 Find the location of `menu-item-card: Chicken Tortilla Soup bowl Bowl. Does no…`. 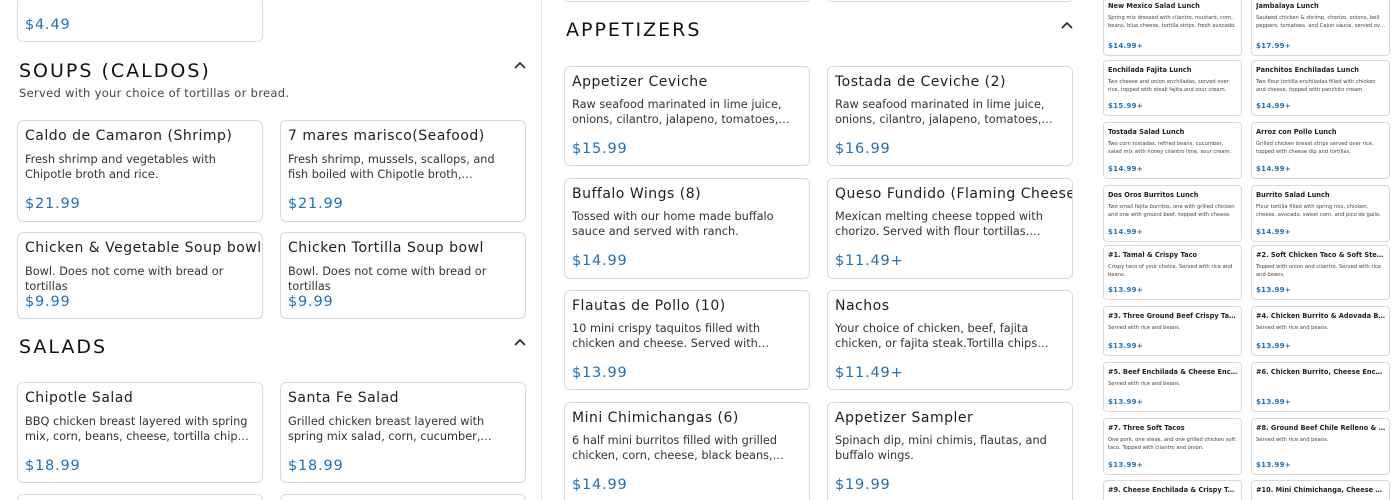

menu-item-card: Chicken Tortilla Soup bowl Bowl. Does no… is located at coordinates (403, 275).